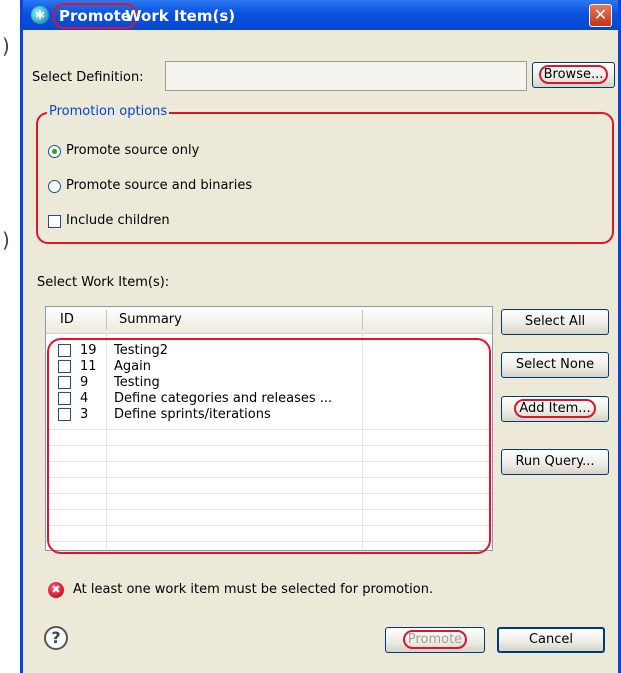 The image size is (621, 673). Describe the element at coordinates (56, 638) in the screenshot. I see `help-icon: ?` at that location.